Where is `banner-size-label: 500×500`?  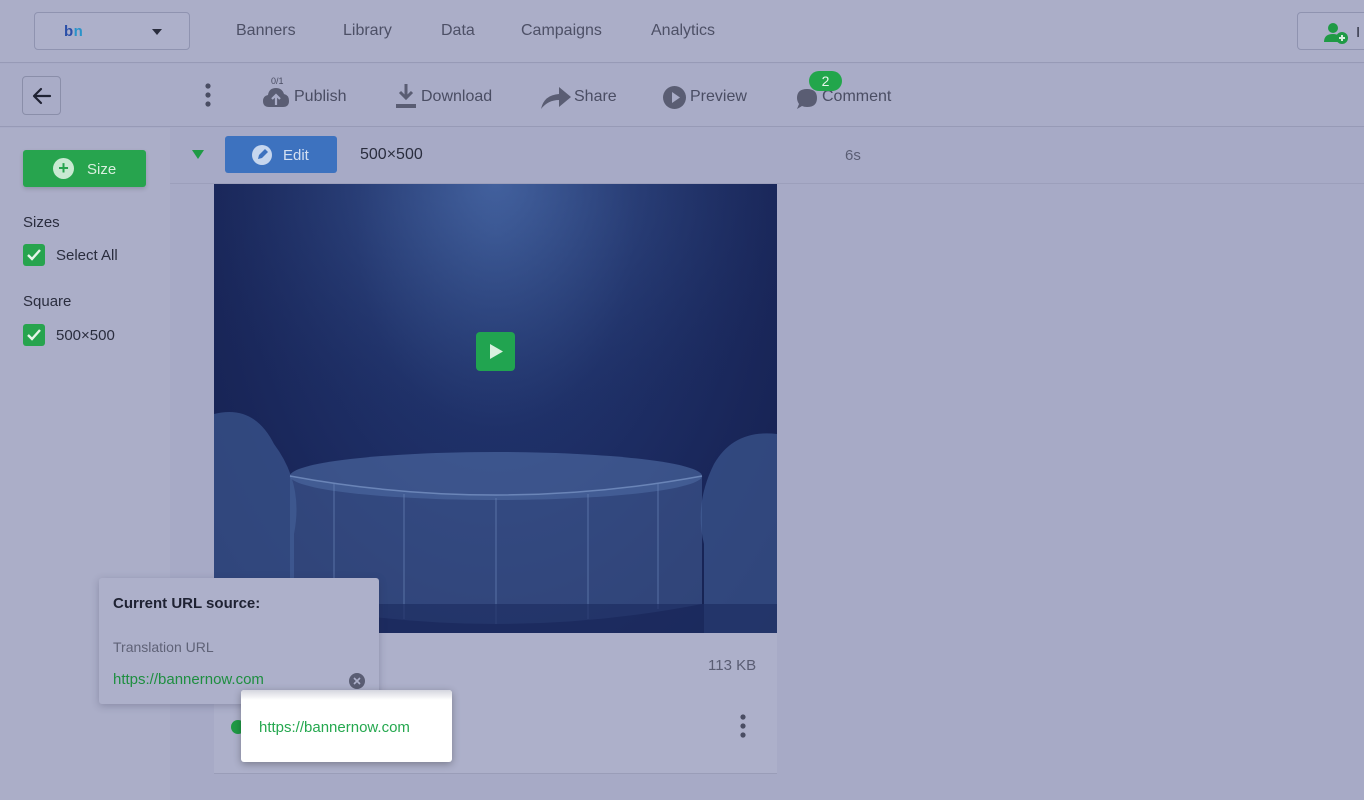
banner-size-label: 500×500 is located at coordinates (391, 154).